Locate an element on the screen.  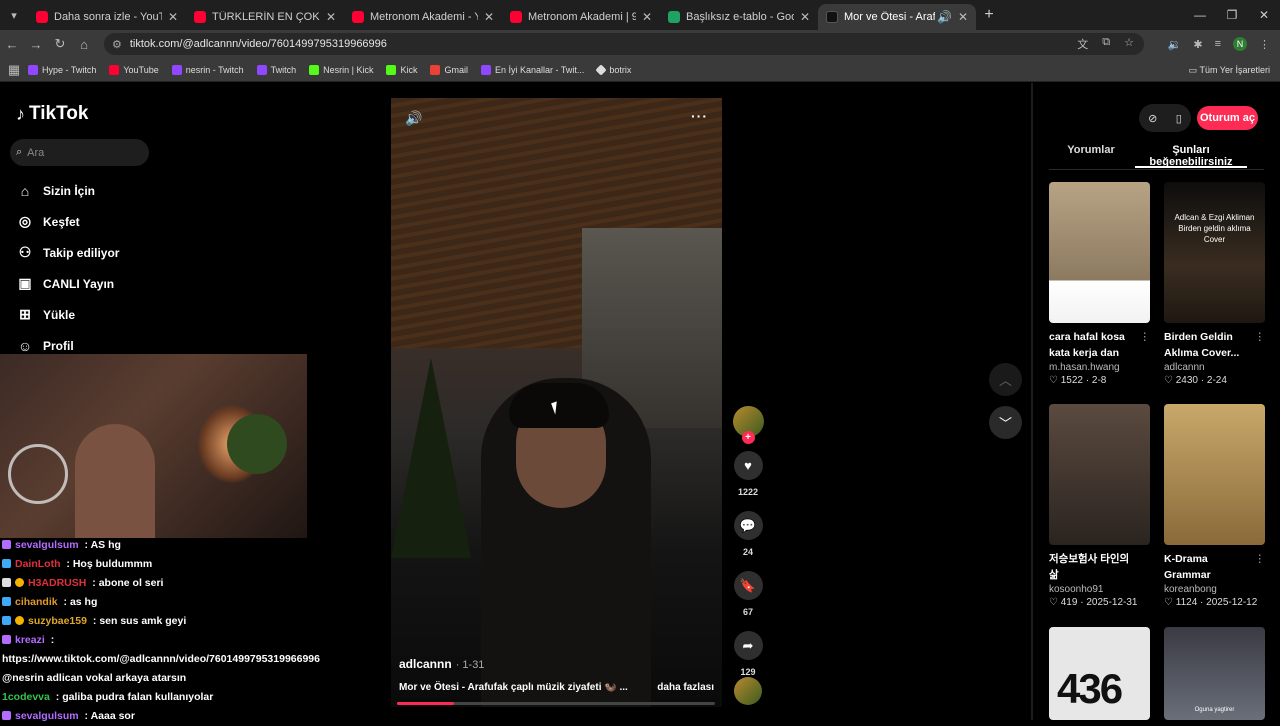
extensions-icon: ✱ is located at coordinates (1197, 44).